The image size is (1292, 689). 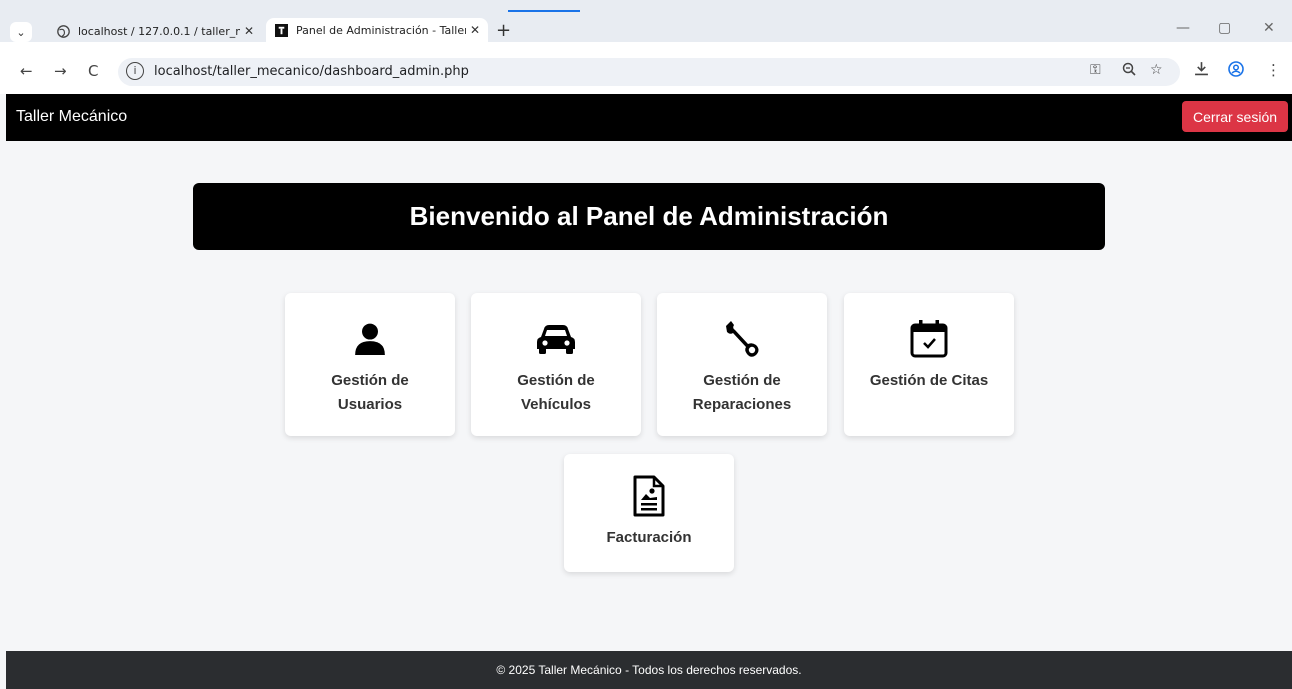 What do you see at coordinates (929, 364) in the screenshot?
I see `card-gestion-citas: Gestión de Citas` at bounding box center [929, 364].